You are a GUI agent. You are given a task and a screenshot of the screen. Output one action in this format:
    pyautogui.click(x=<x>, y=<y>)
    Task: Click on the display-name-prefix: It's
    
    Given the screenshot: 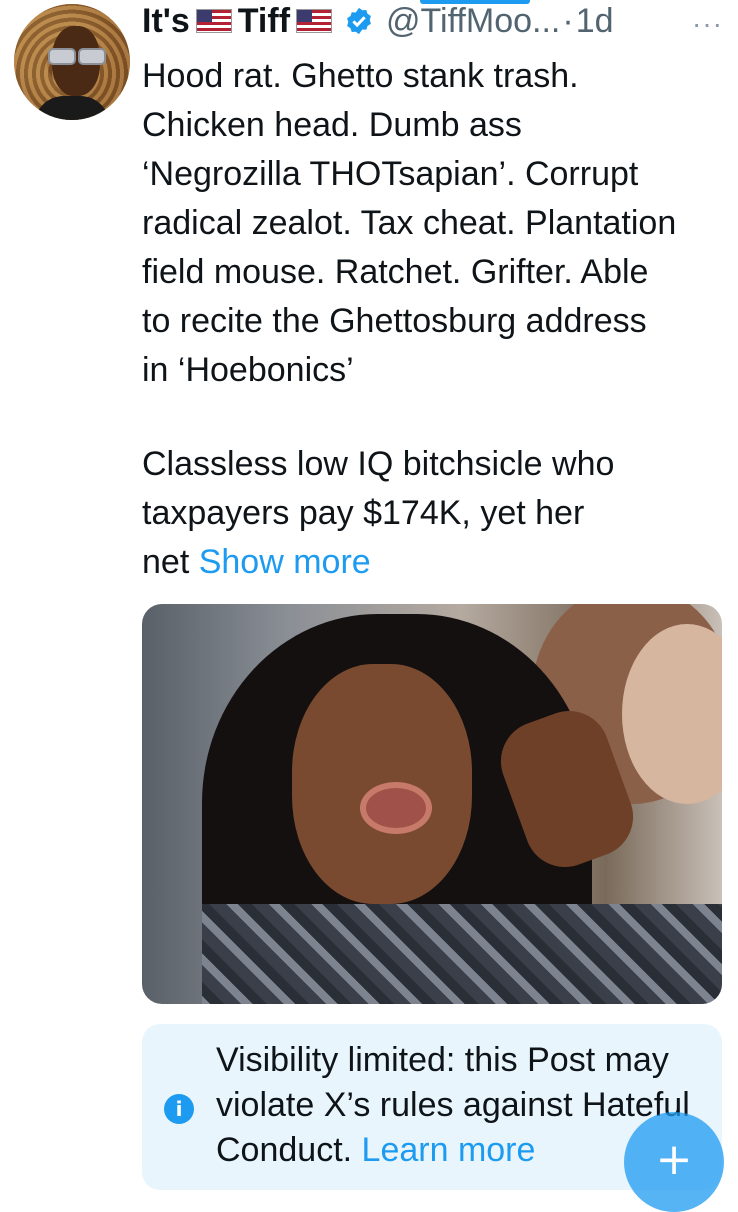 What is the action you would take?
    pyautogui.click(x=166, y=21)
    